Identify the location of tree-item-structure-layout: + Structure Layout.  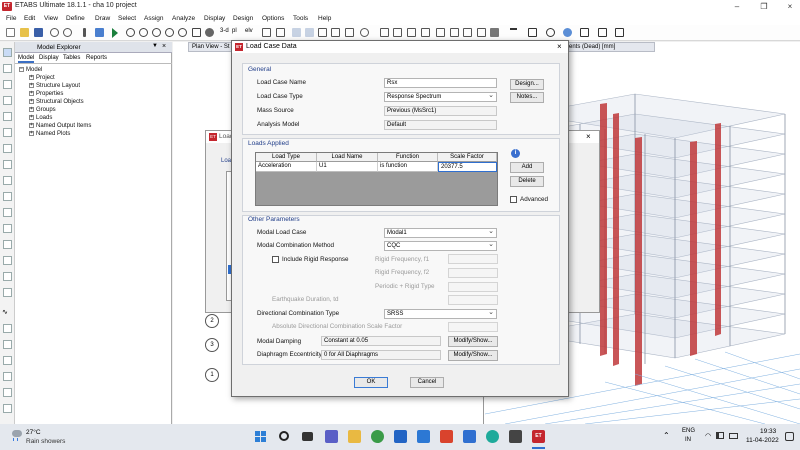
(54, 86).